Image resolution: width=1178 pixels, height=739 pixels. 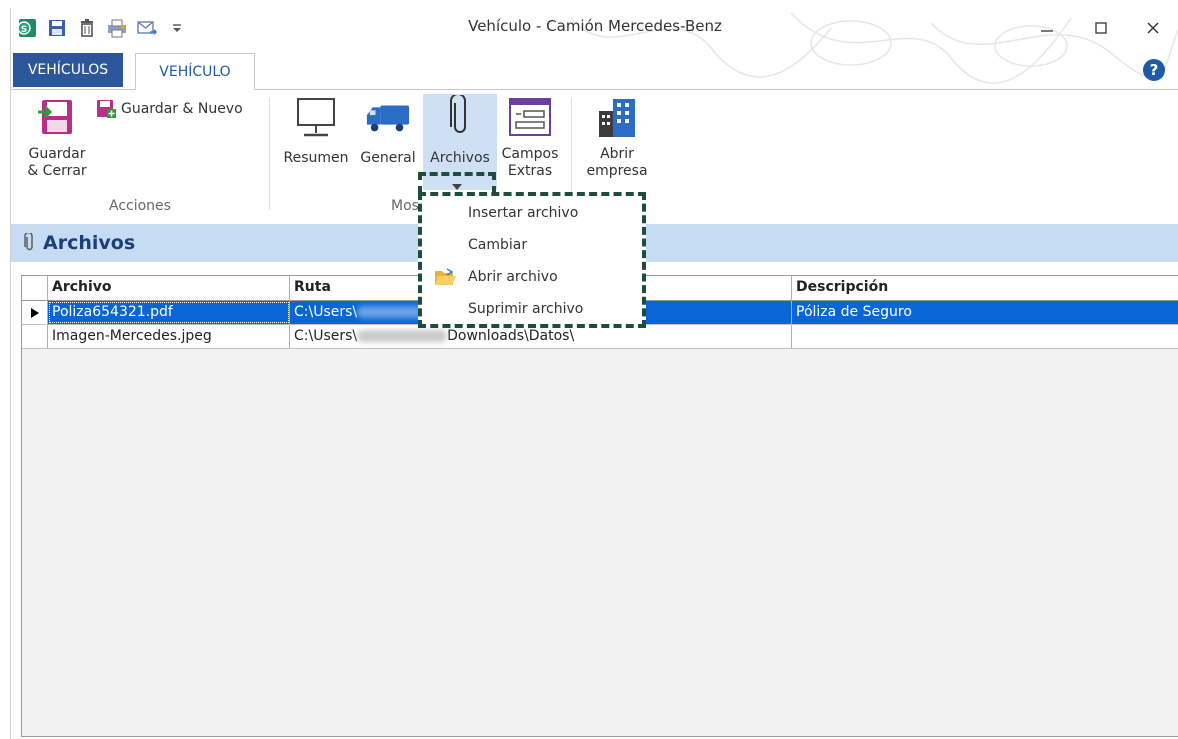 What do you see at coordinates (457, 183) in the screenshot?
I see `highlight-frame-files-arrow` at bounding box center [457, 183].